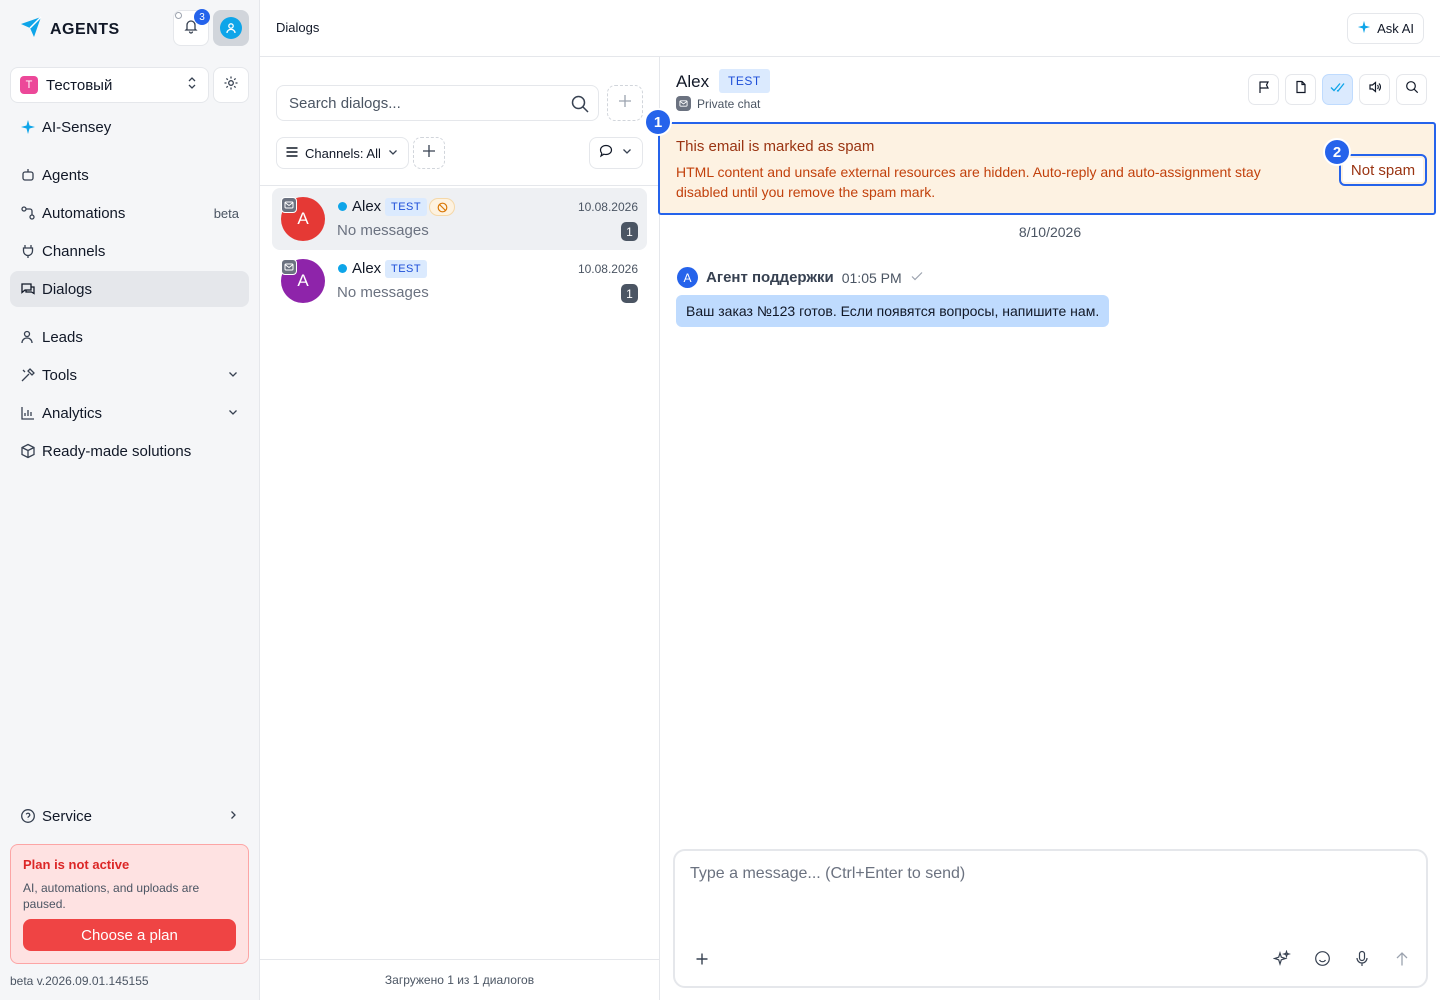  I want to click on annotation-marker-1: 1, so click(658, 122).